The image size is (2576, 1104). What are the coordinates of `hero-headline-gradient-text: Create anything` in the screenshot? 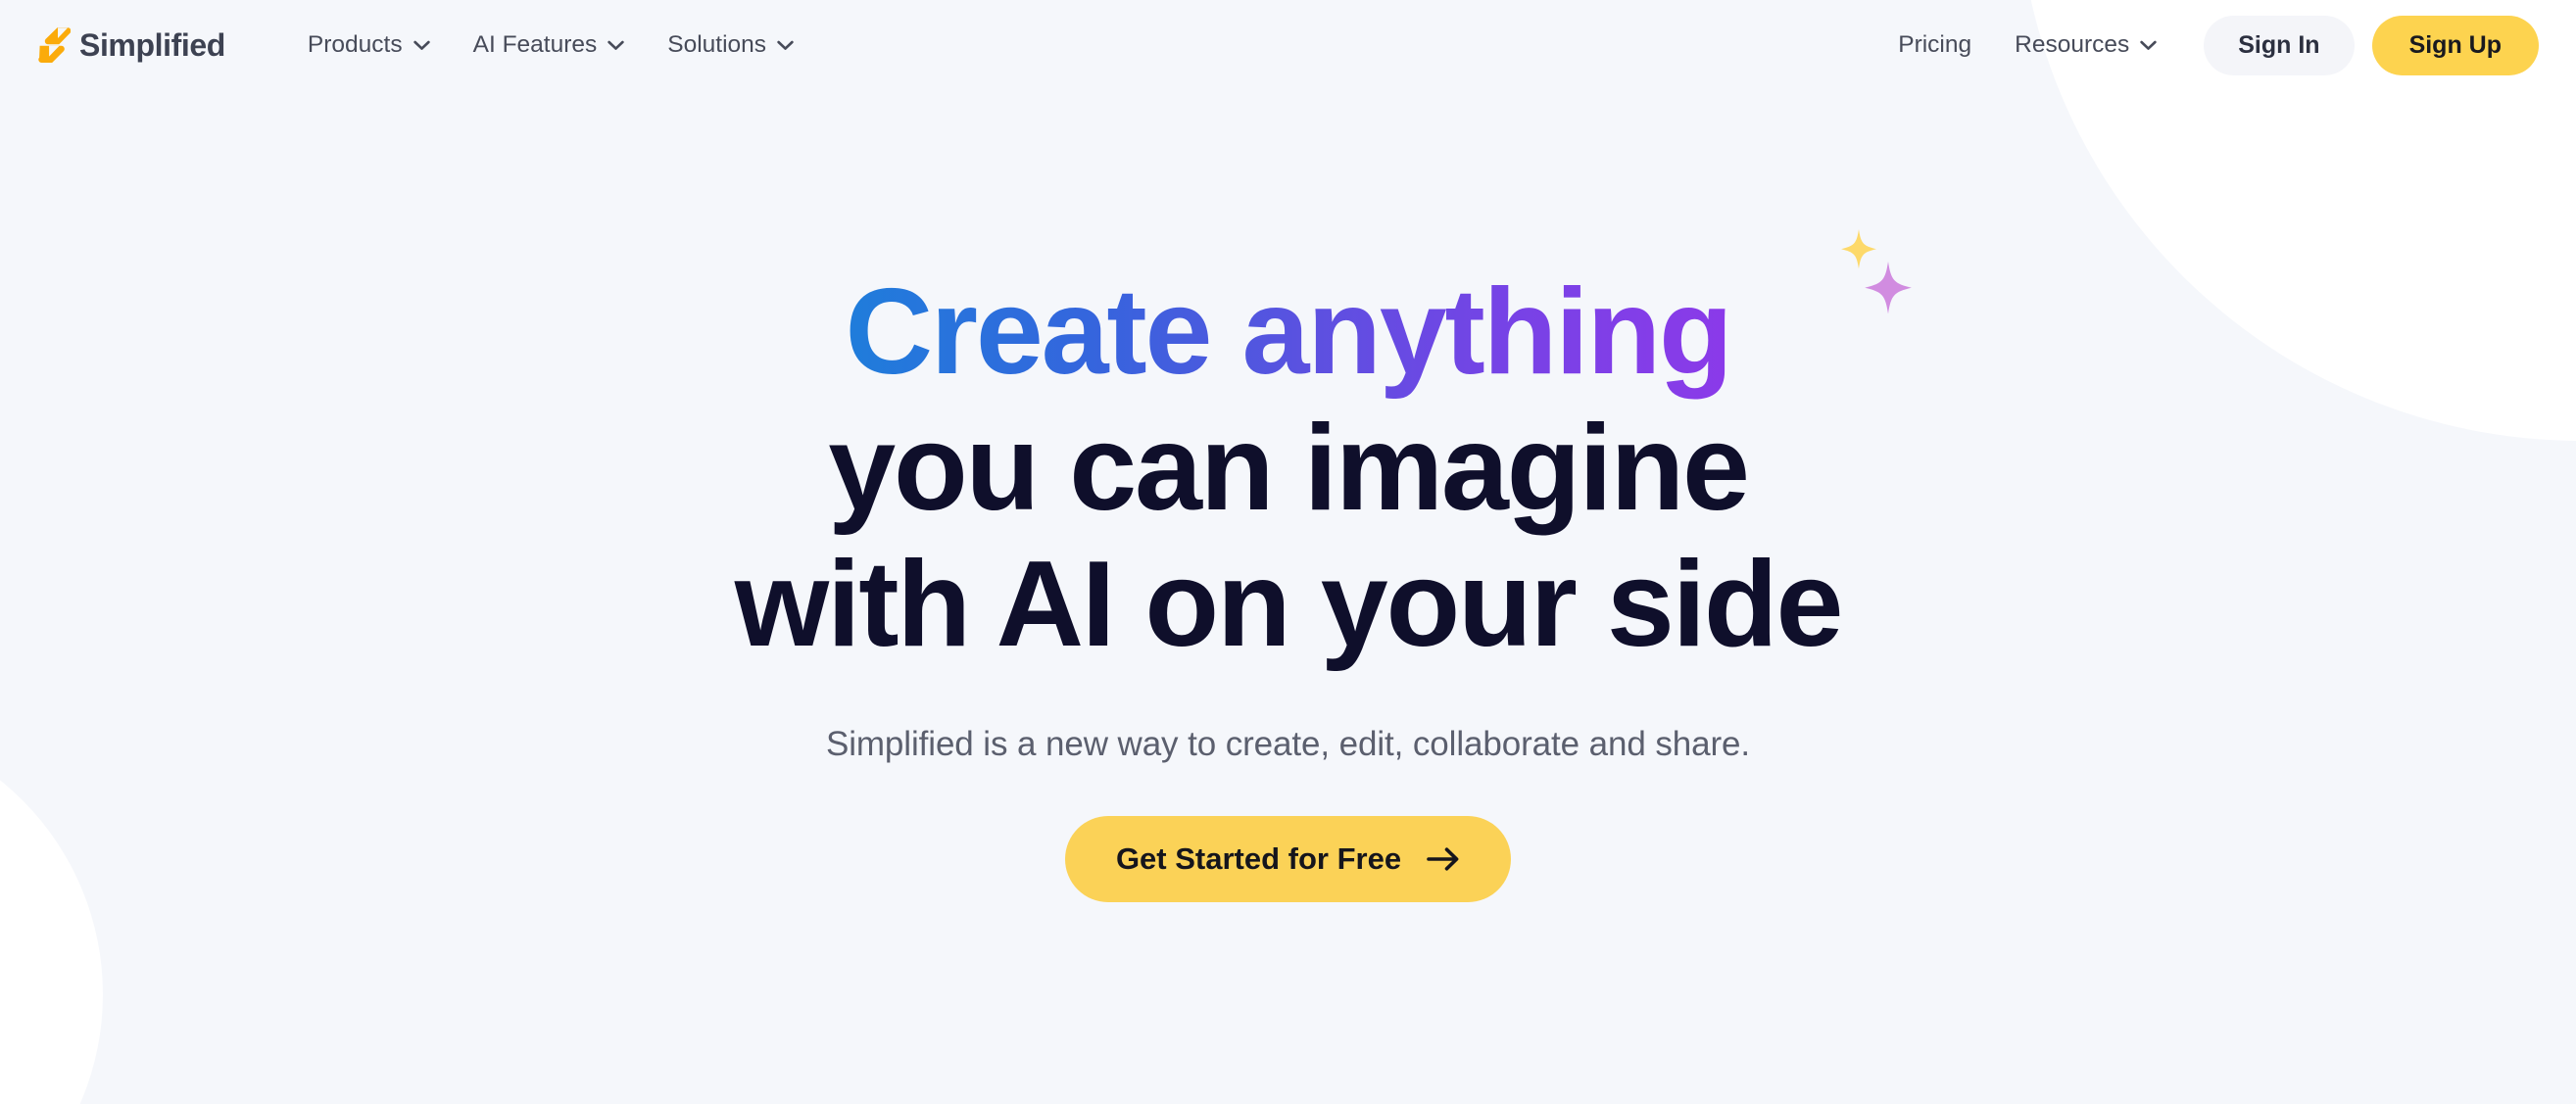 It's located at (1288, 332).